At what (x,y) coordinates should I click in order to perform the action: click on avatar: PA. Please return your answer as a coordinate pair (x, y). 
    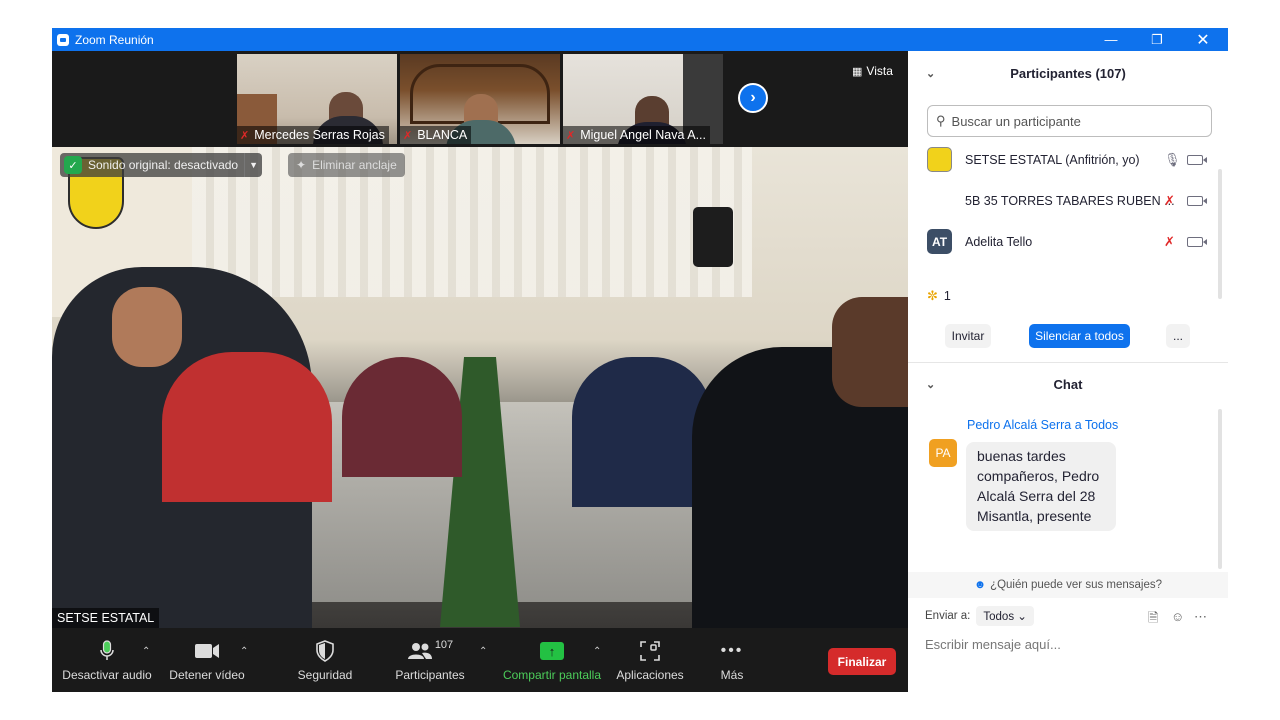
    Looking at the image, I should click on (943, 453).